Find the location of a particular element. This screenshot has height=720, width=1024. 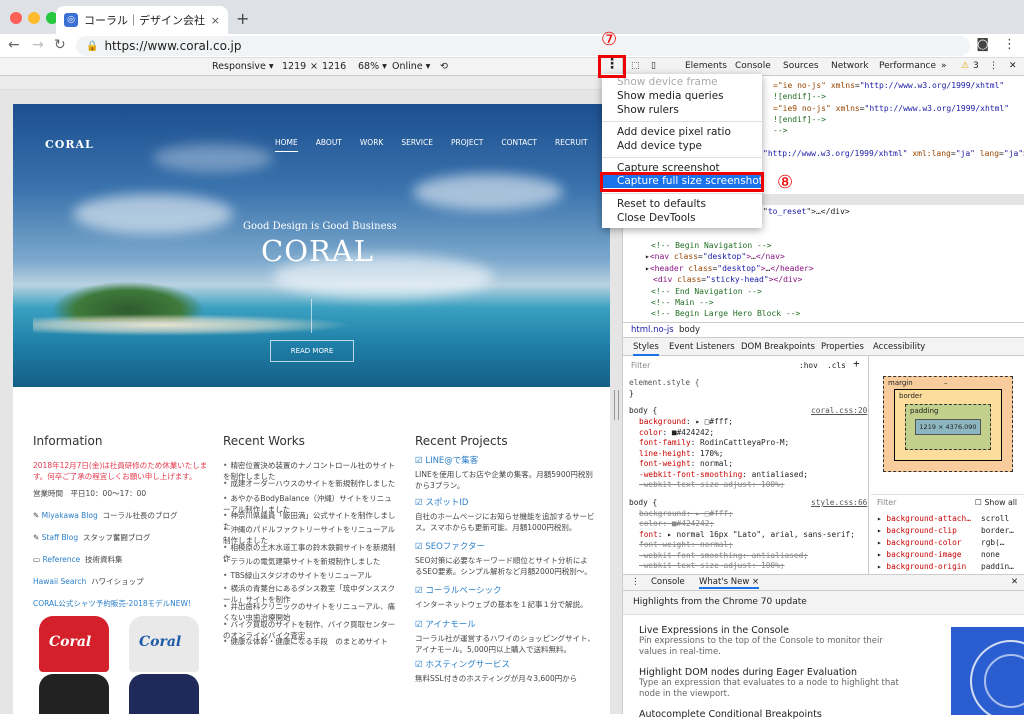

menu-close-devtools: Close DevTools is located at coordinates (656, 218).